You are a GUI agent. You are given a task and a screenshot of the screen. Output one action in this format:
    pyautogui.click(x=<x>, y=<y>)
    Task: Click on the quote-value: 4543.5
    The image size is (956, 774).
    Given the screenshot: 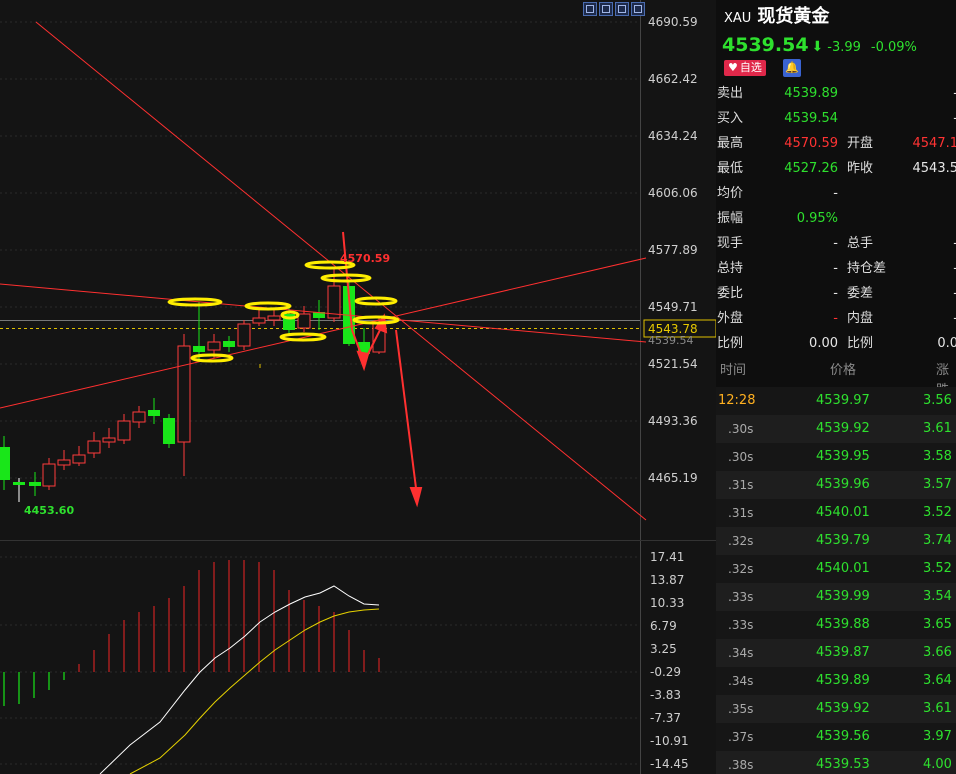 What is the action you would take?
    pyautogui.click(x=934, y=168)
    